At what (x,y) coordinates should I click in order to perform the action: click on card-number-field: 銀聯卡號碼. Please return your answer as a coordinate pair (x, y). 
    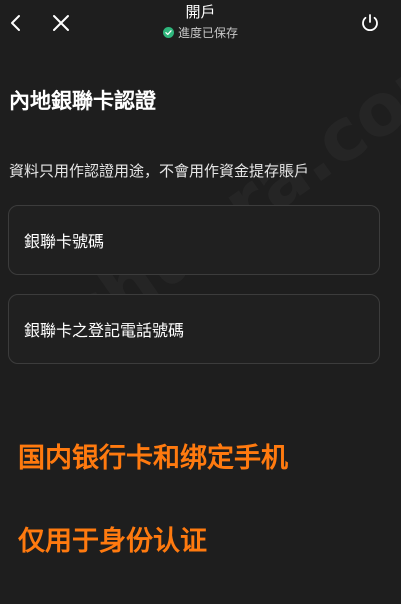
    Looking at the image, I should click on (194, 240).